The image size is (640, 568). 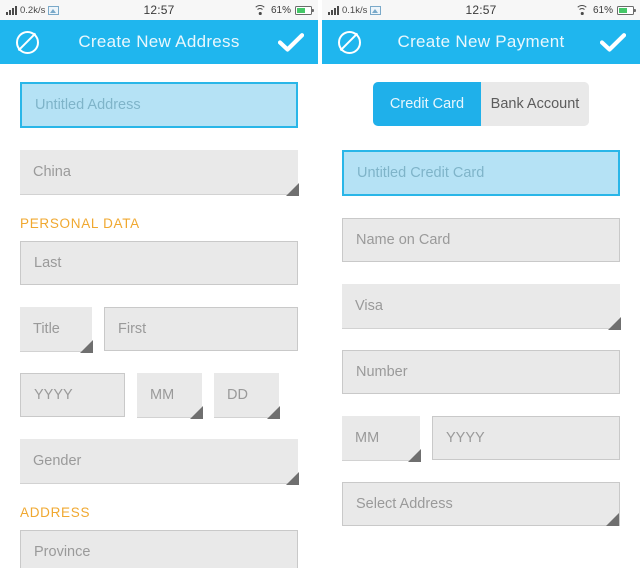 I want to click on first-name-placeholder: First, so click(x=132, y=328).